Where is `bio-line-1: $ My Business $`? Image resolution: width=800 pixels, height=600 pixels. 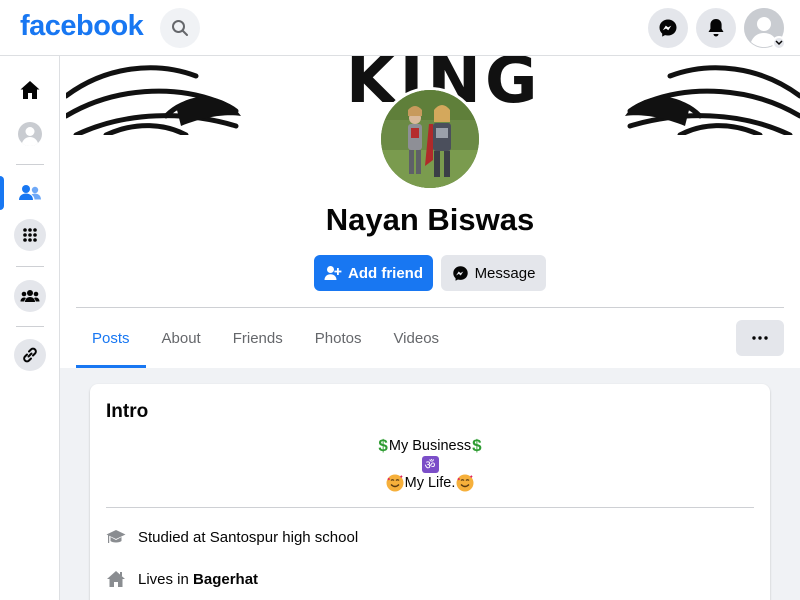 bio-line-1: $ My Business $ is located at coordinates (430, 446).